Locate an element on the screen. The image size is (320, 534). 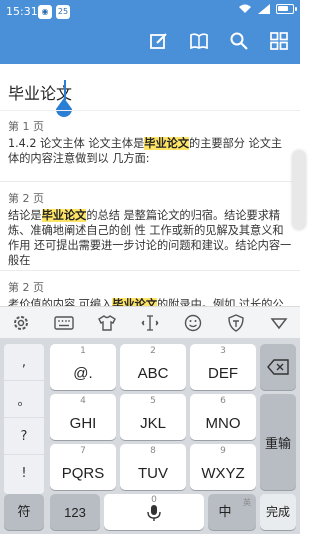
key-1: 1 @. is located at coordinates (83, 367).